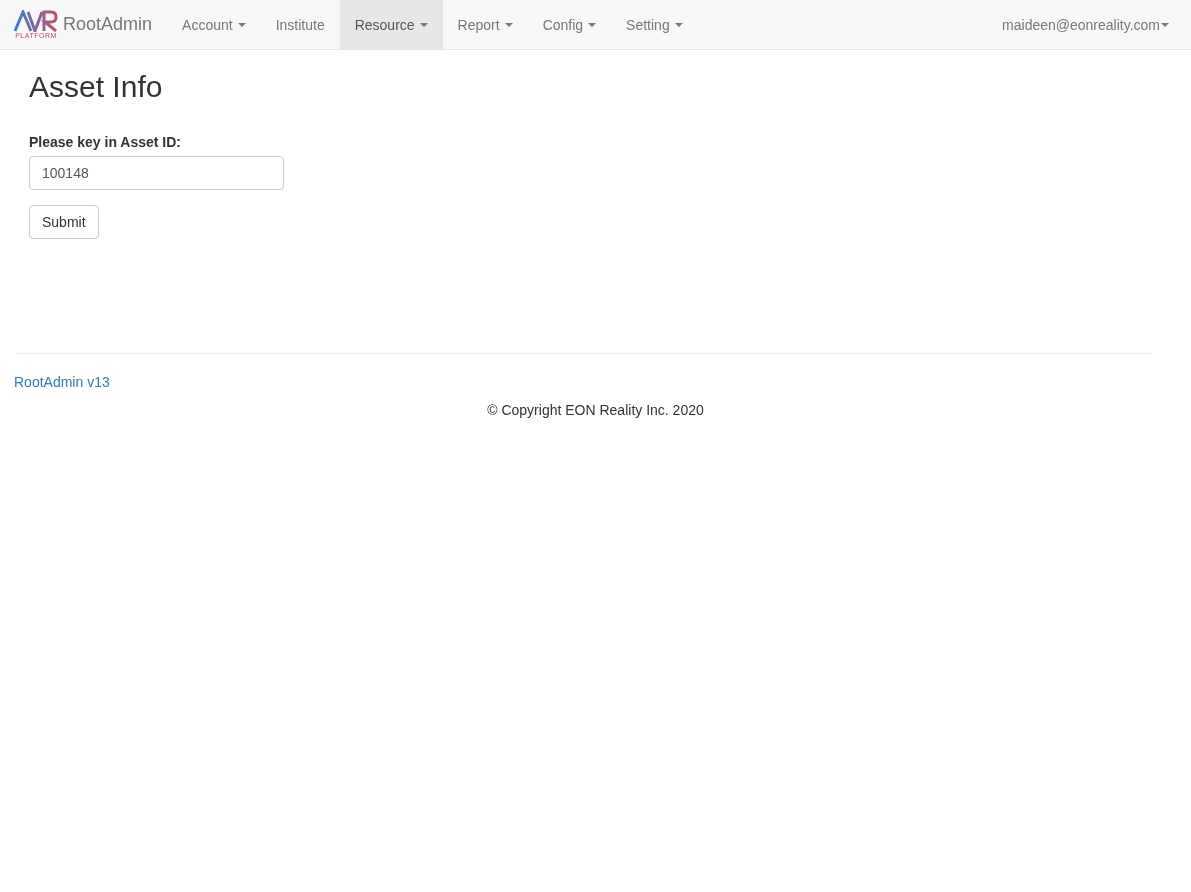 The width and height of the screenshot is (1191, 892). What do you see at coordinates (105, 142) in the screenshot?
I see `field-label: Please key in Asset ID:` at bounding box center [105, 142].